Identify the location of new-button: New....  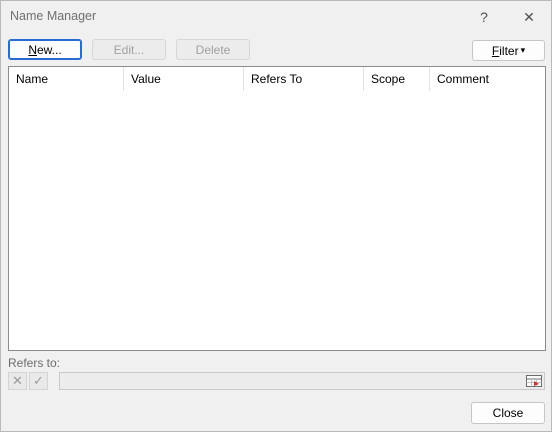
(45, 49).